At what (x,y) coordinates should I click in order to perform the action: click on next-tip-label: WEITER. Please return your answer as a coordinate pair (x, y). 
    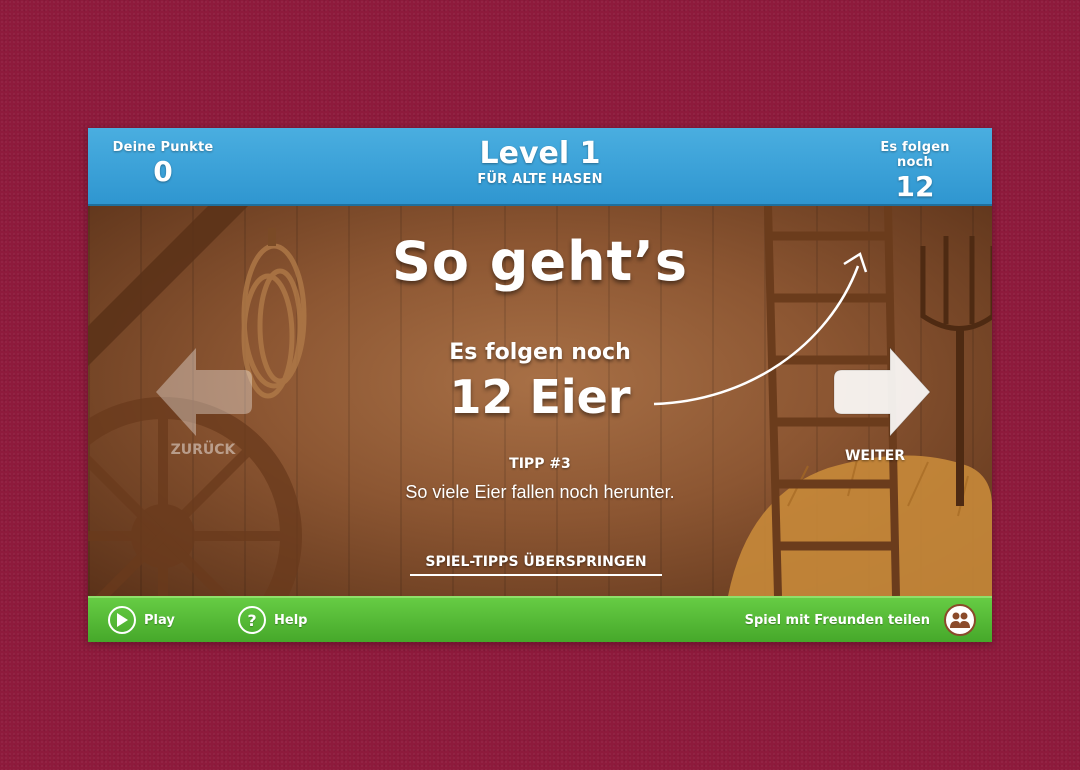
    Looking at the image, I should click on (875, 456).